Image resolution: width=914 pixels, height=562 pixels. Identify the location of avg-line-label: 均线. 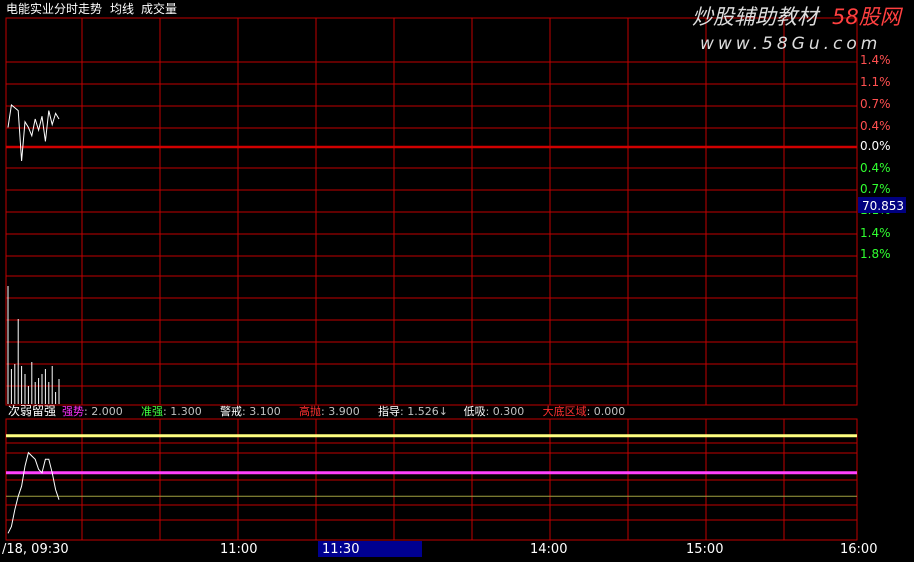
(122, 9).